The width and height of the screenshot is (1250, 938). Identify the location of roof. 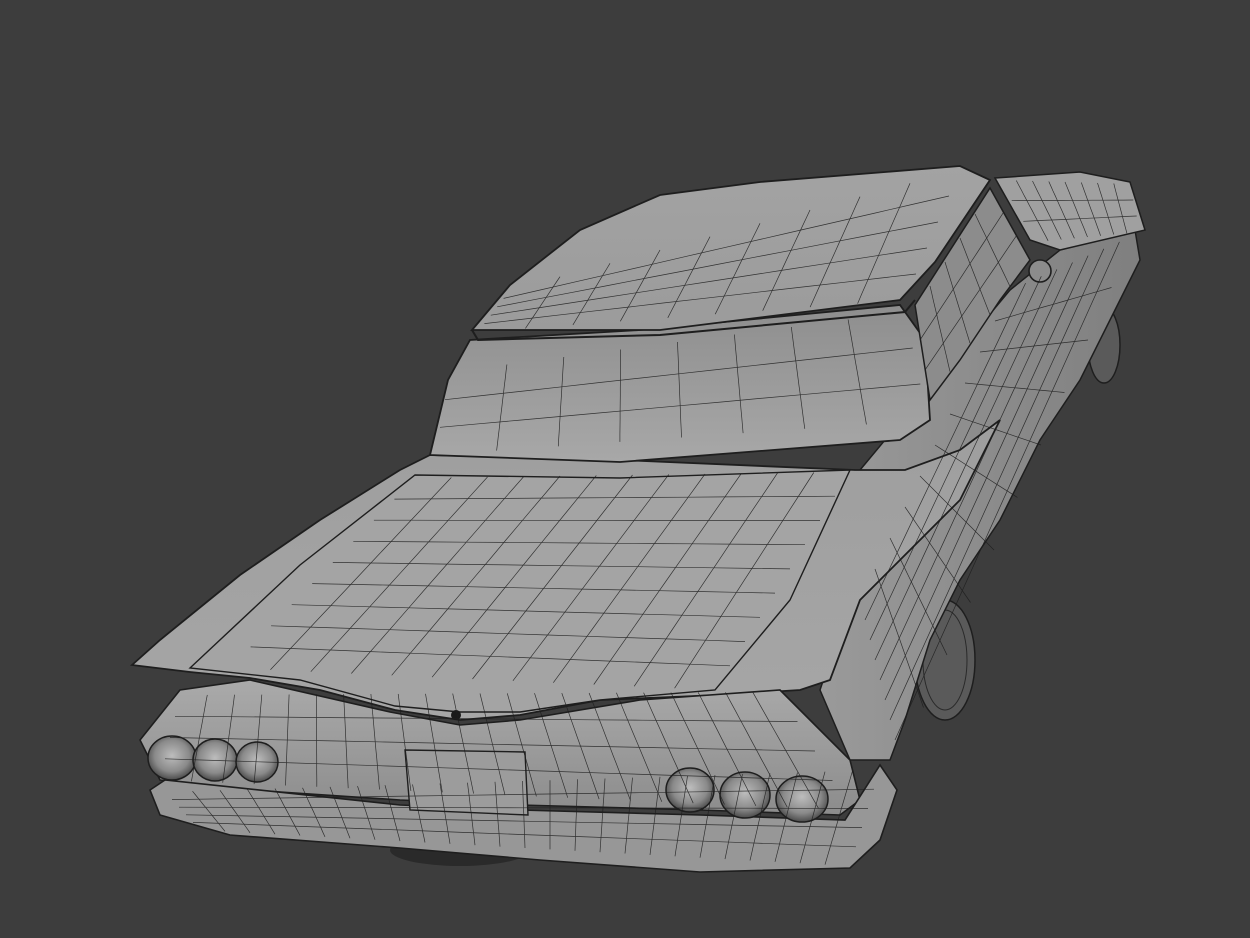
(731, 248).